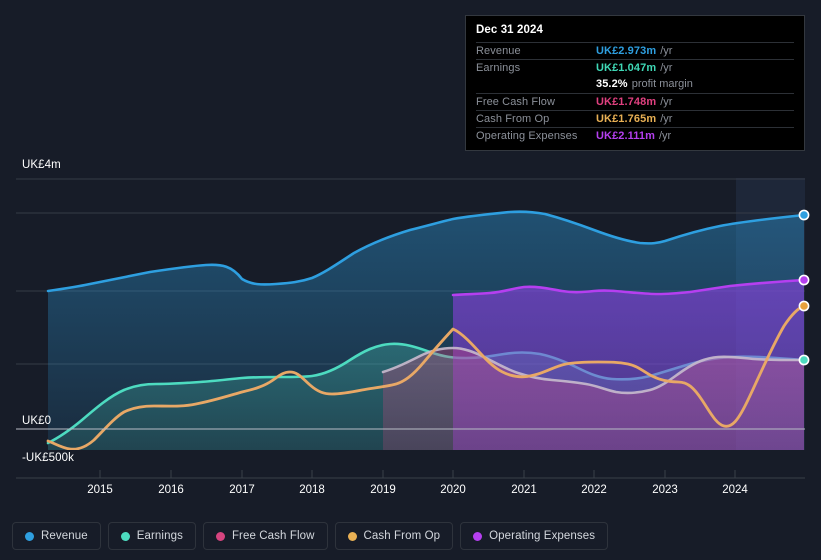 Image resolution: width=821 pixels, height=560 pixels. What do you see at coordinates (509, 30) in the screenshot?
I see `tooltip-date: Dec 31 2024` at bounding box center [509, 30].